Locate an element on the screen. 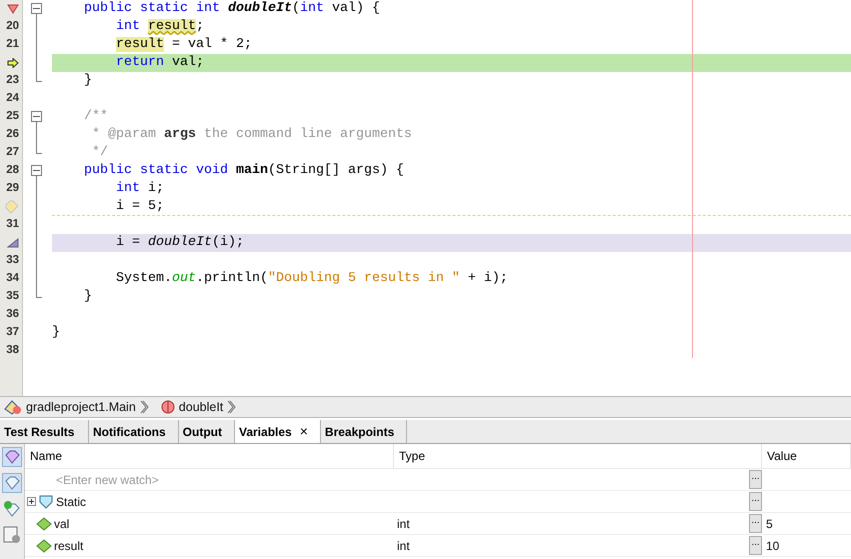 This screenshot has height=559, width=851. variable-name: val is located at coordinates (62, 524).